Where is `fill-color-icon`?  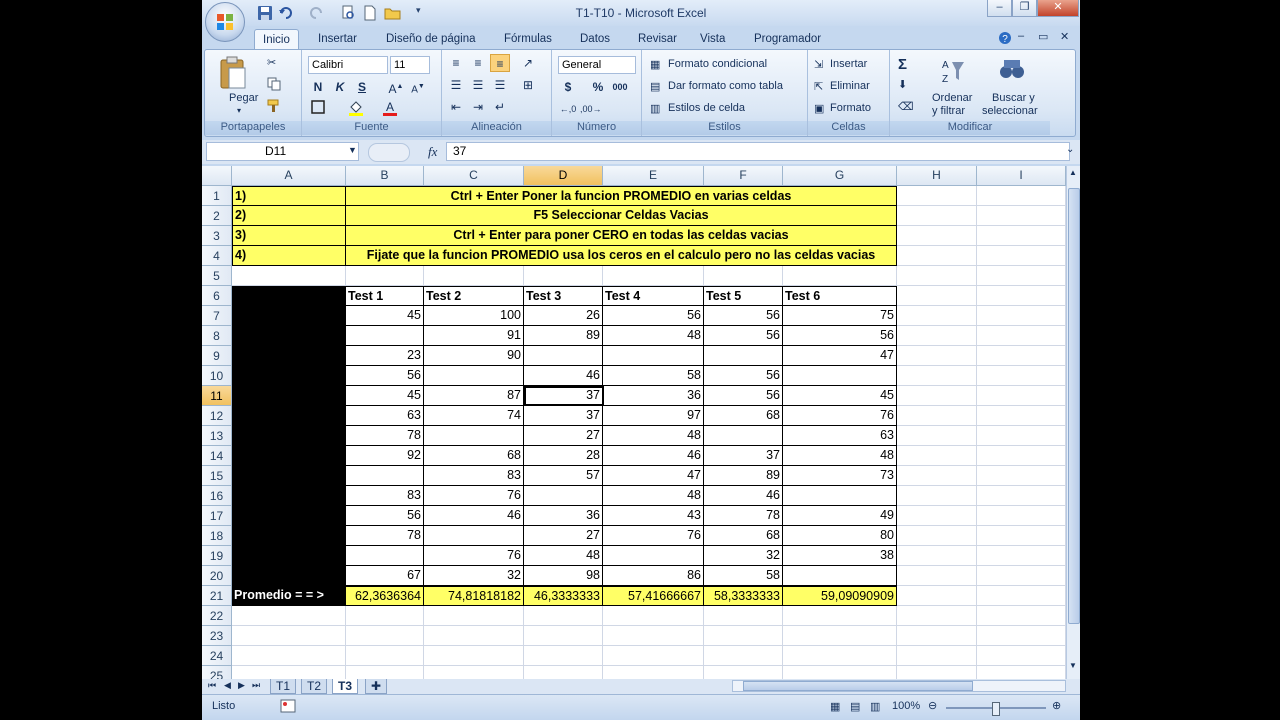
fill-color-icon is located at coordinates (356, 109).